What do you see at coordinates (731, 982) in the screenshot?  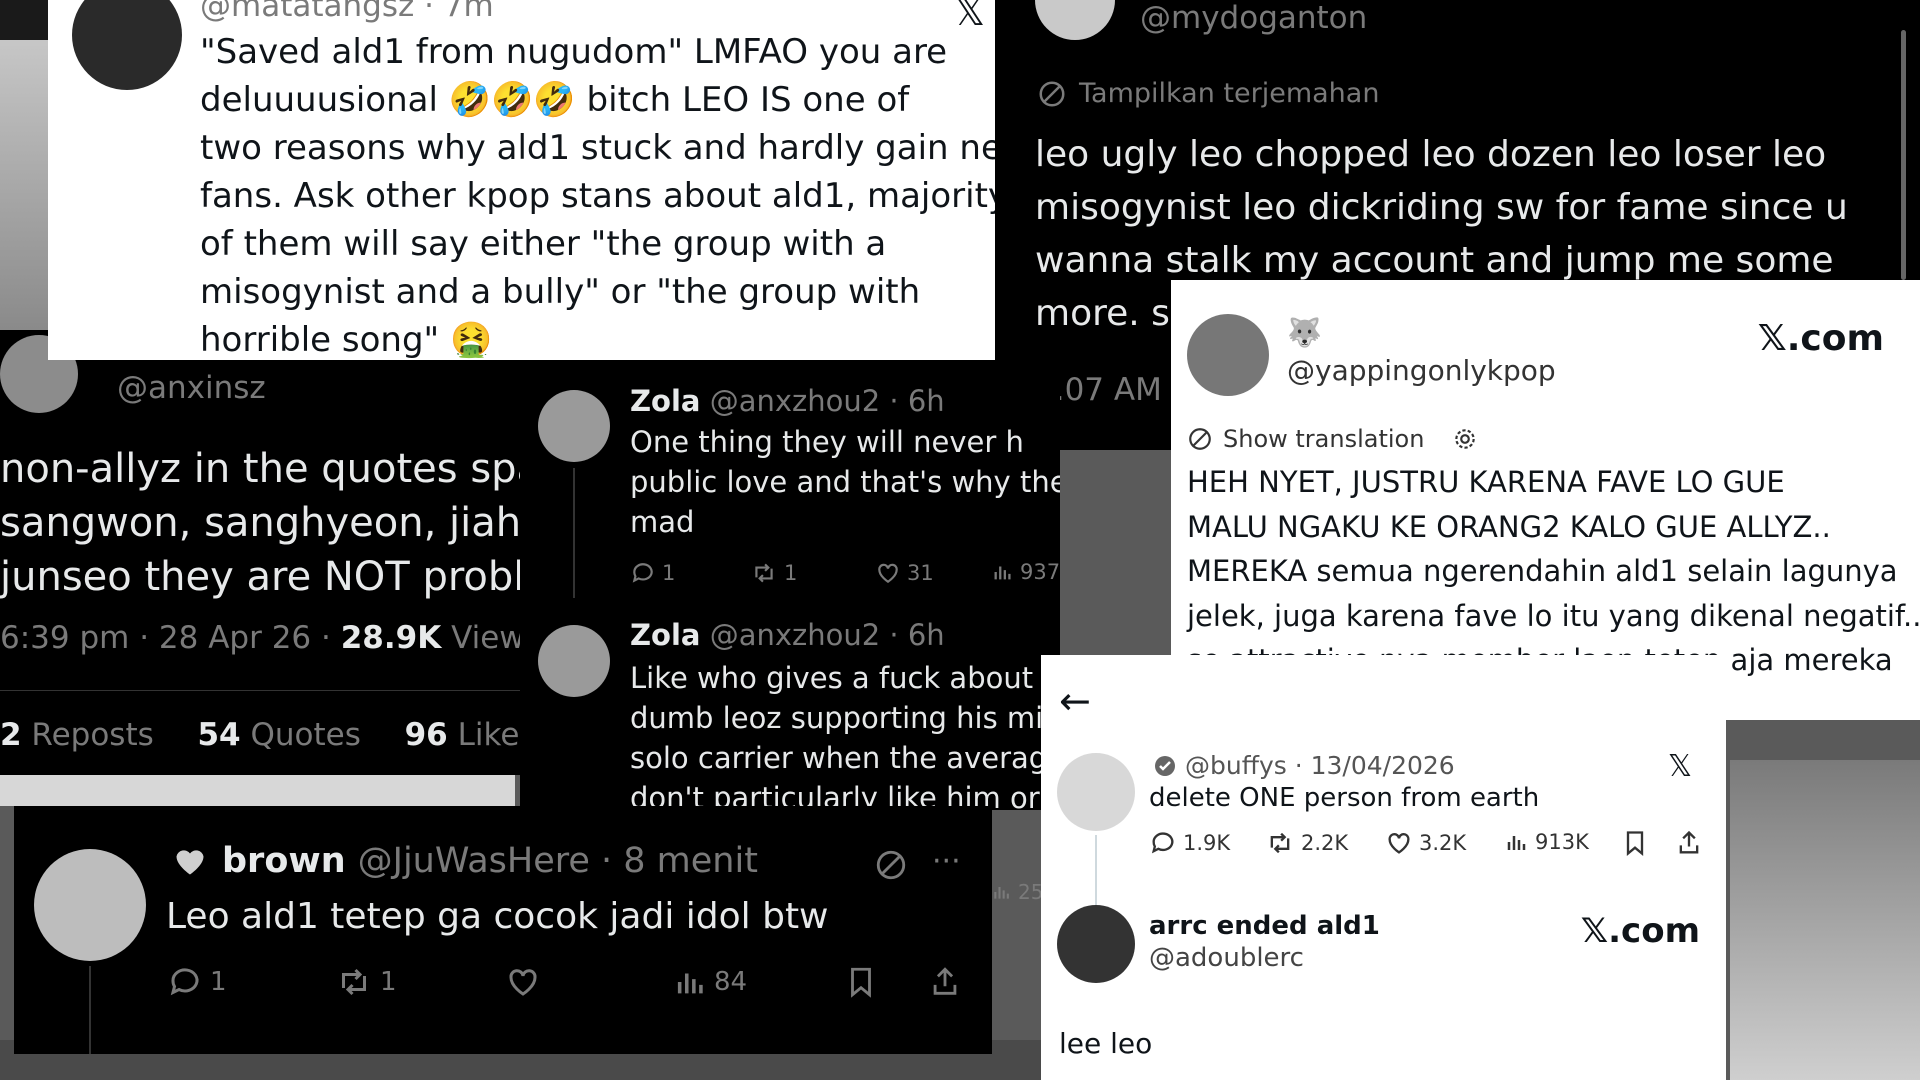 I see `views-count: 84` at bounding box center [731, 982].